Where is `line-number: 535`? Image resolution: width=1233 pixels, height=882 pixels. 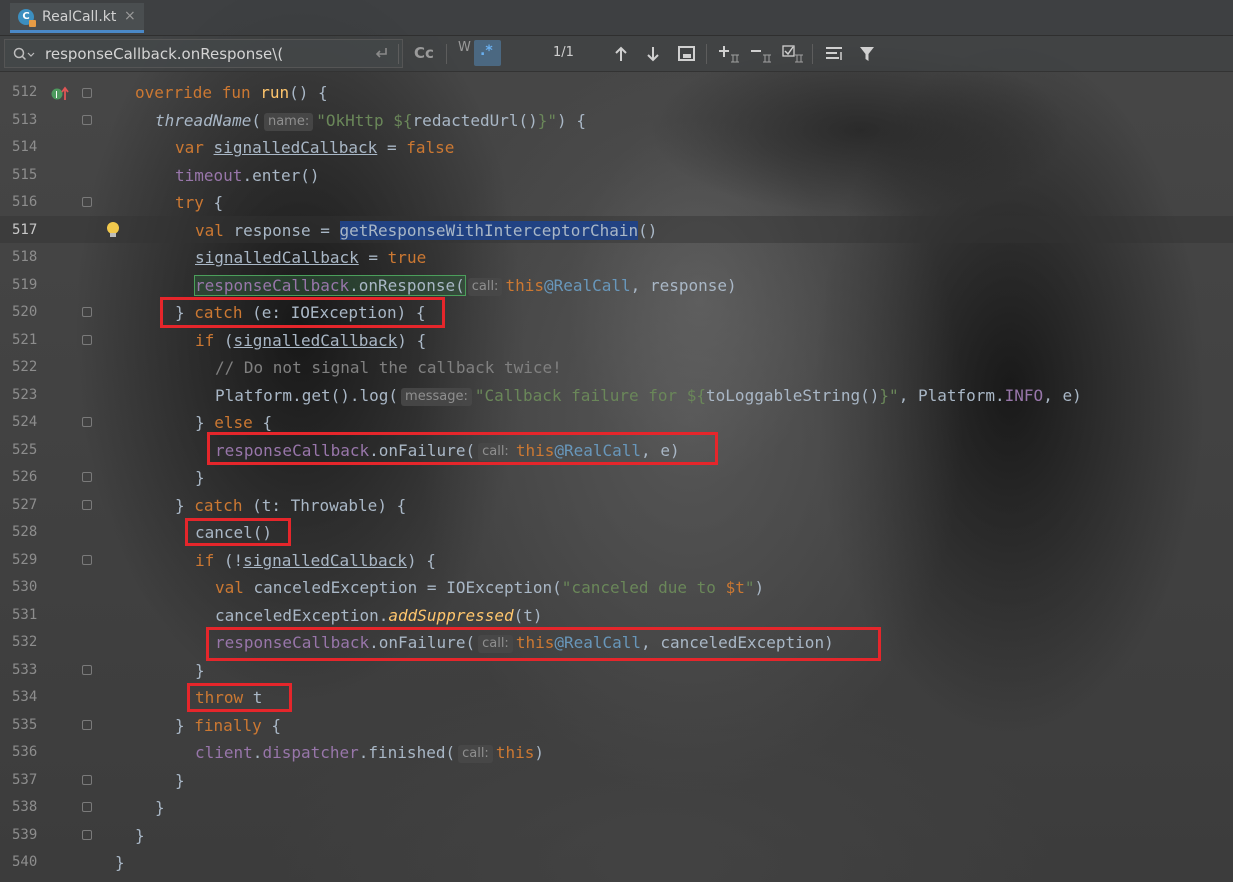 line-number: 535 is located at coordinates (25, 724).